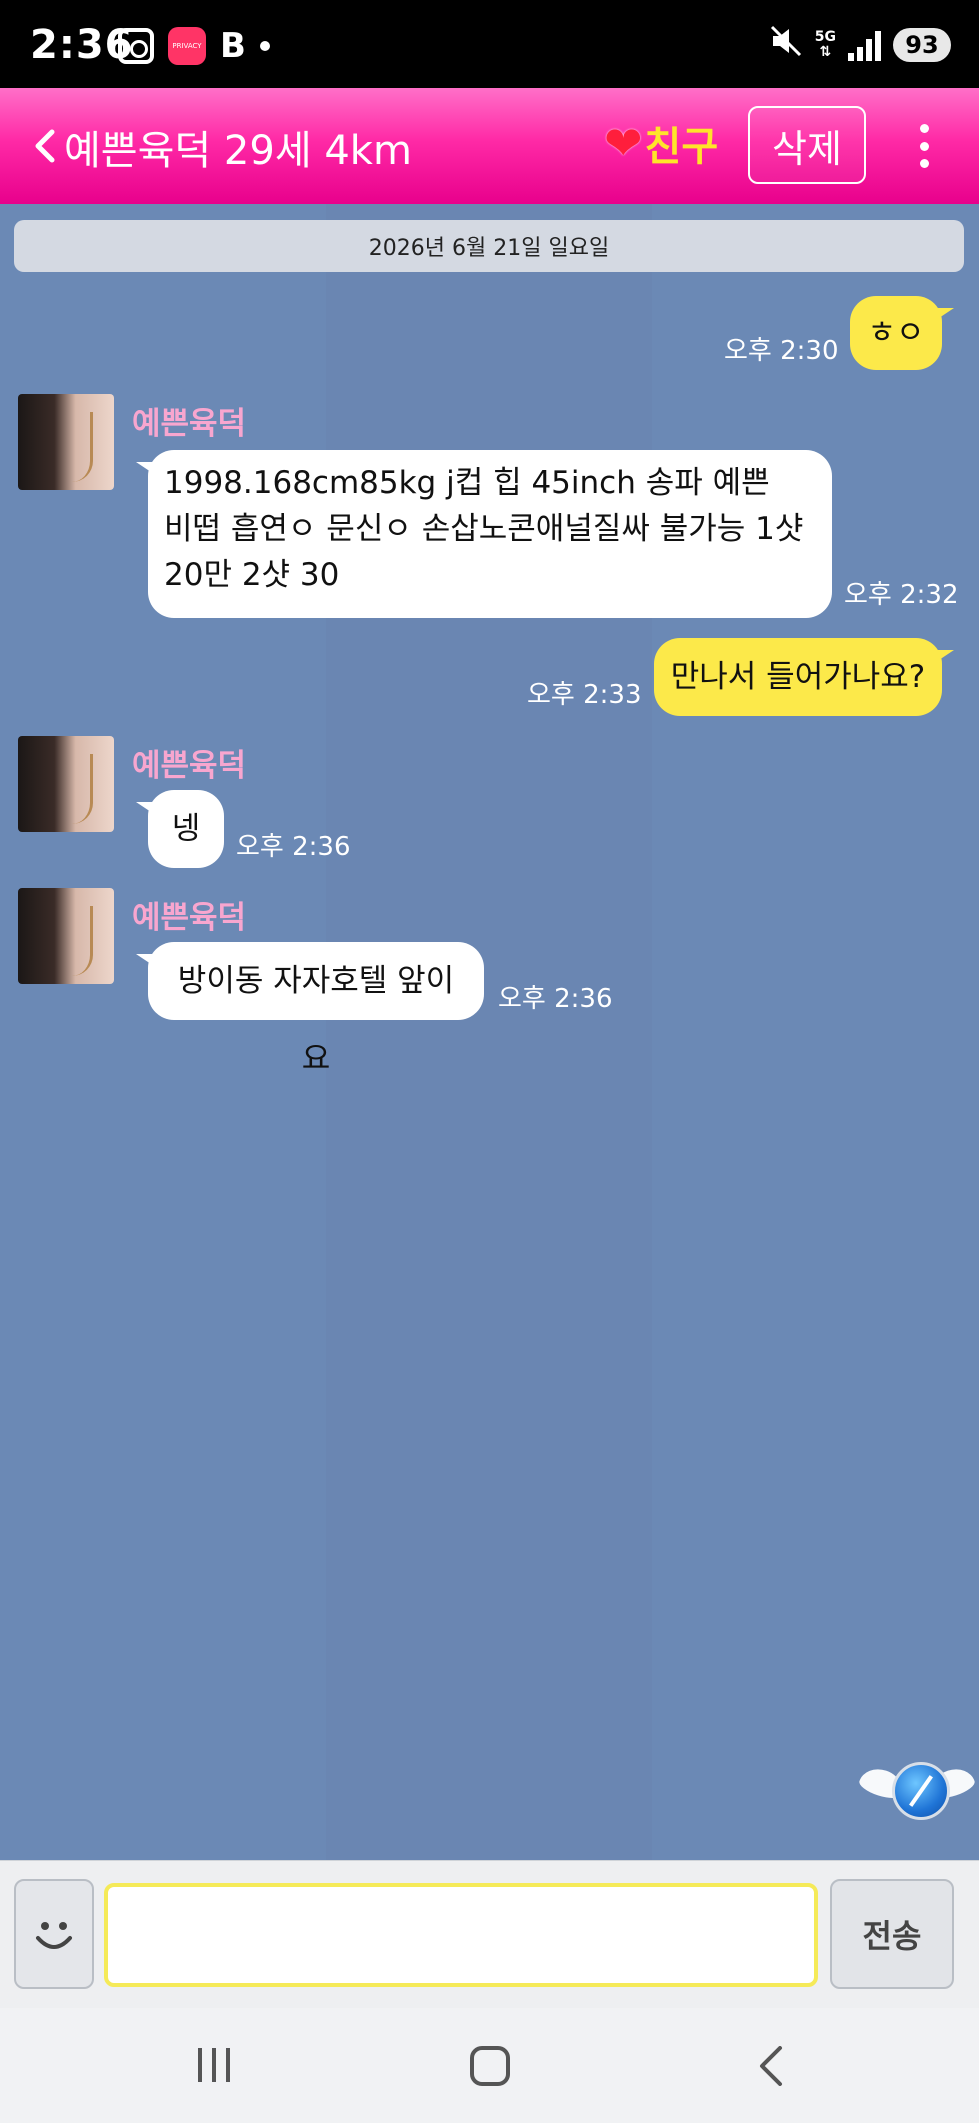 The image size is (979, 2123). I want to click on recents-icon, so click(214, 2065).